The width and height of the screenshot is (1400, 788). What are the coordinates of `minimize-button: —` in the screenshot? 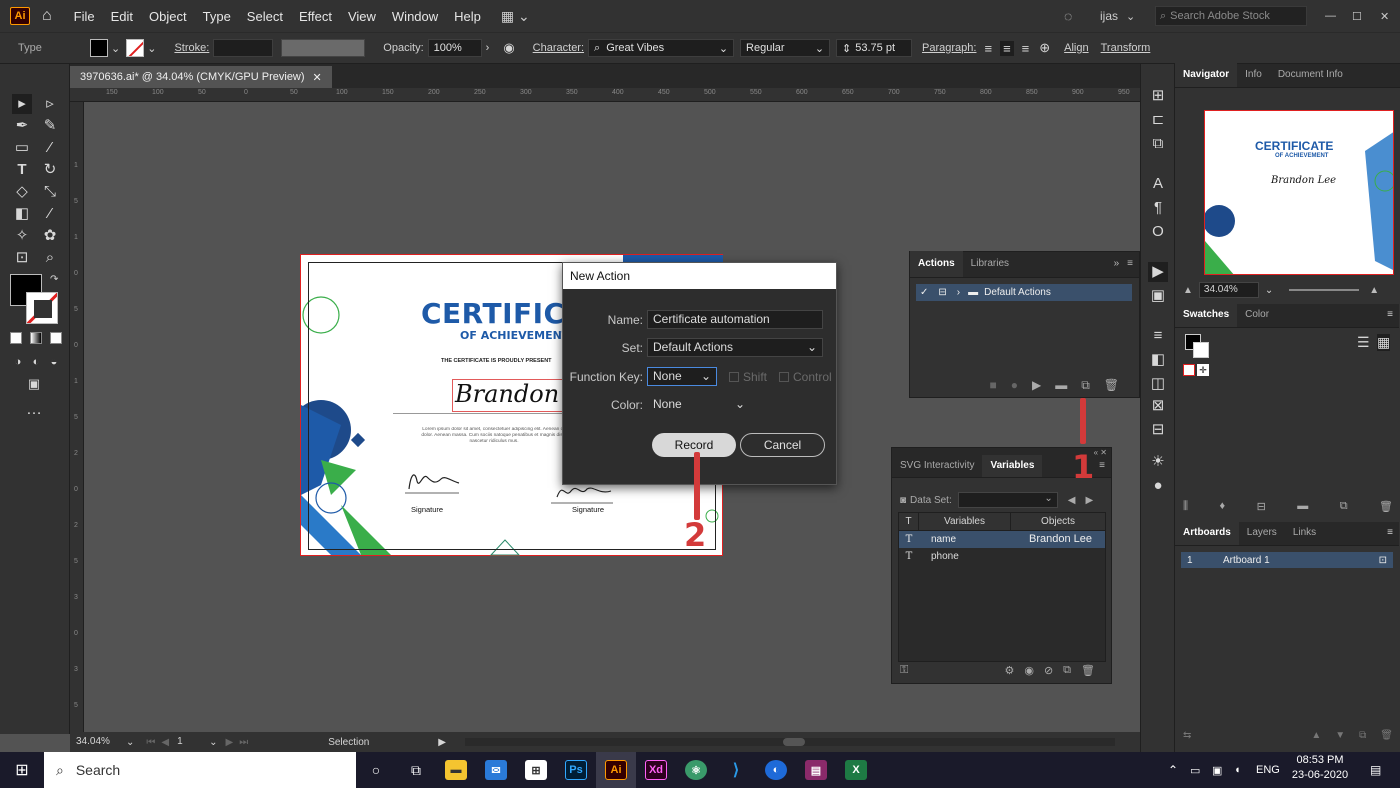 It's located at (1330, 16).